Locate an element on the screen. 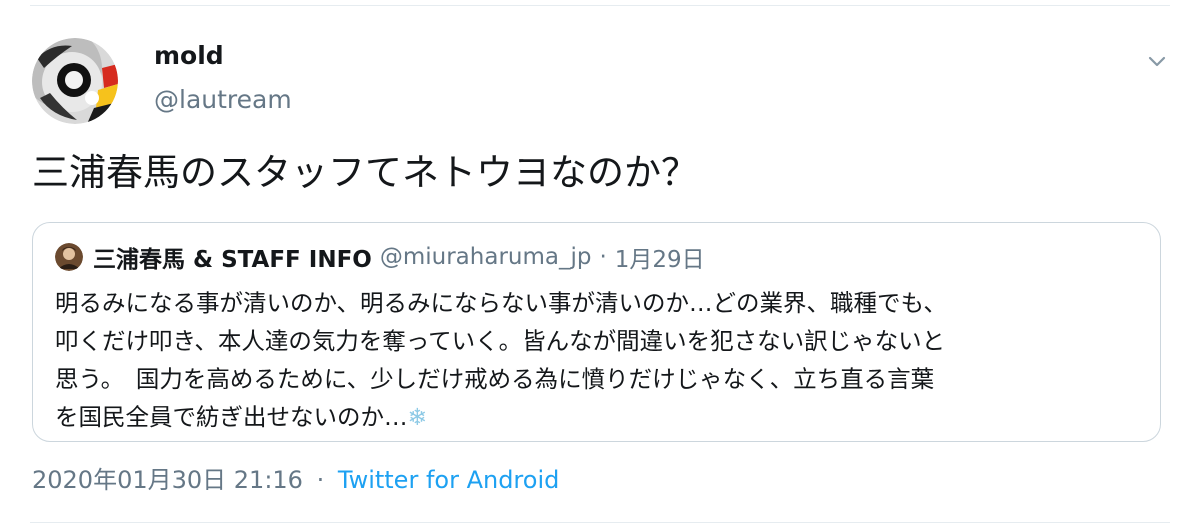 The image size is (1200, 531). author-avatar is located at coordinates (75, 81).